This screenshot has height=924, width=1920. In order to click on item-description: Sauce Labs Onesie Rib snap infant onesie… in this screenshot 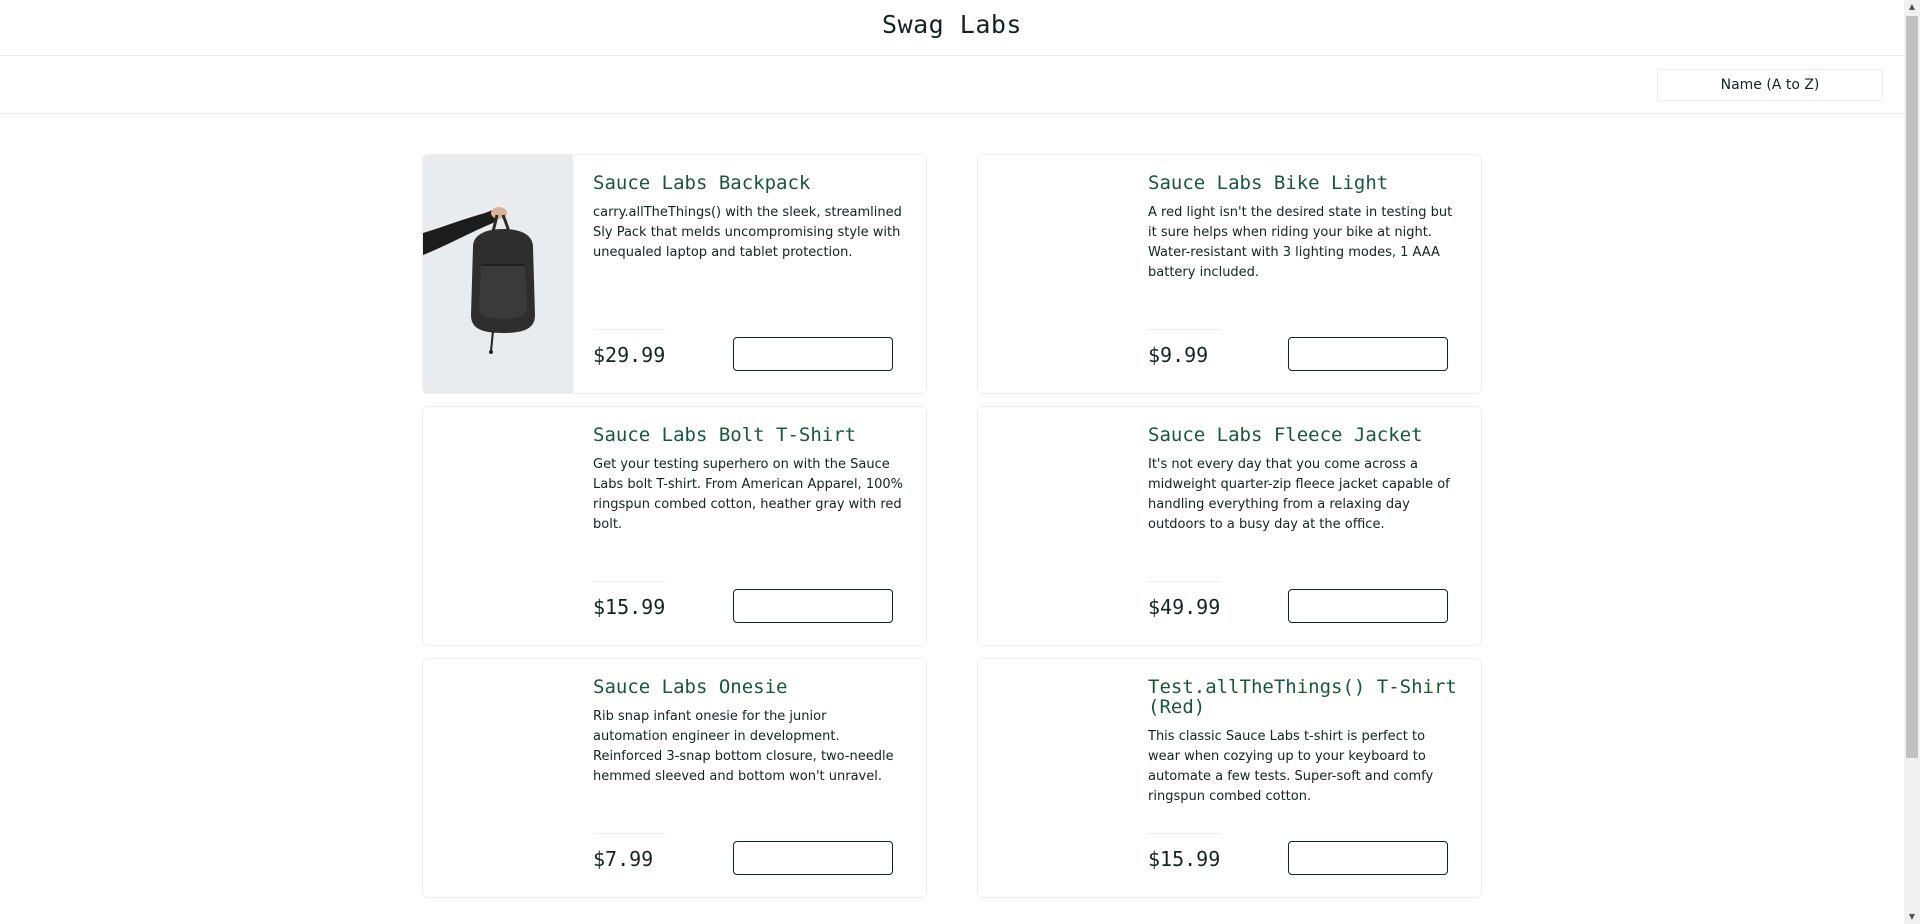, I will do `click(748, 732)`.